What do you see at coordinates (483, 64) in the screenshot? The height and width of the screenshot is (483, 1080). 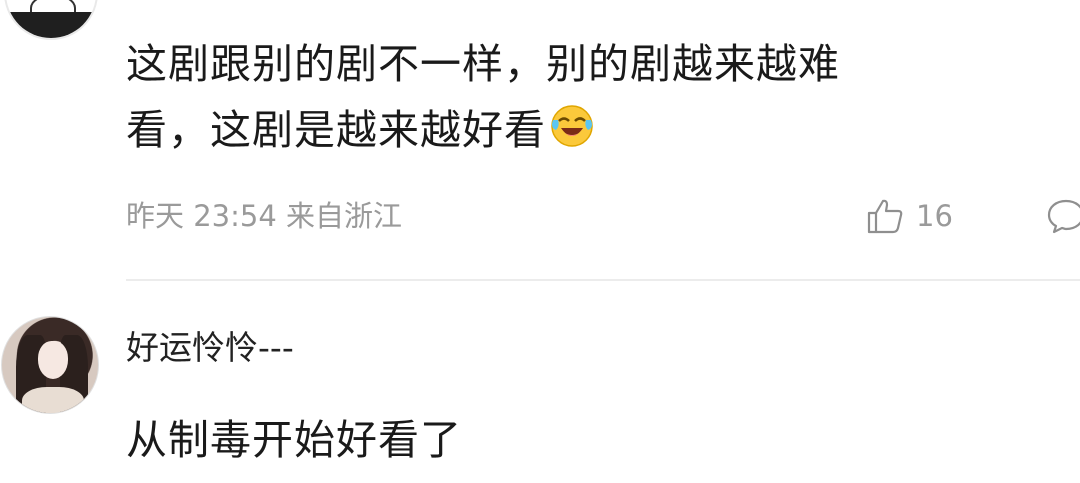 I see `comment-1-text-line-1: 这剧跟别的剧不一样，别的剧越来越难` at bounding box center [483, 64].